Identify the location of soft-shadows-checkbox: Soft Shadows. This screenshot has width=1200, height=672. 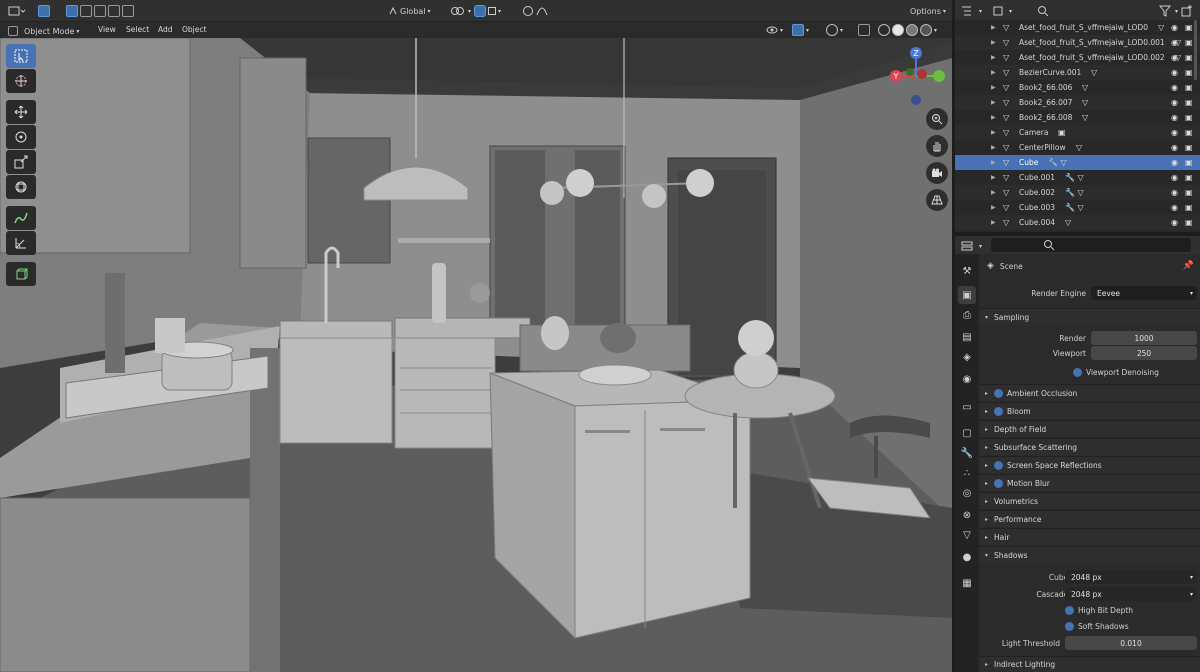
(1097, 626).